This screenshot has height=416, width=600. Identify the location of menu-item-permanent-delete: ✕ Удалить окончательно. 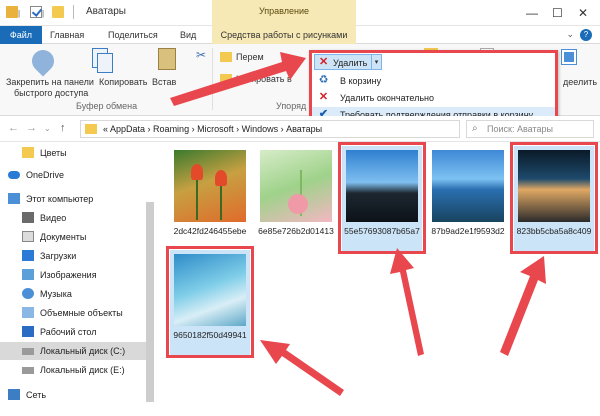
(433, 98).